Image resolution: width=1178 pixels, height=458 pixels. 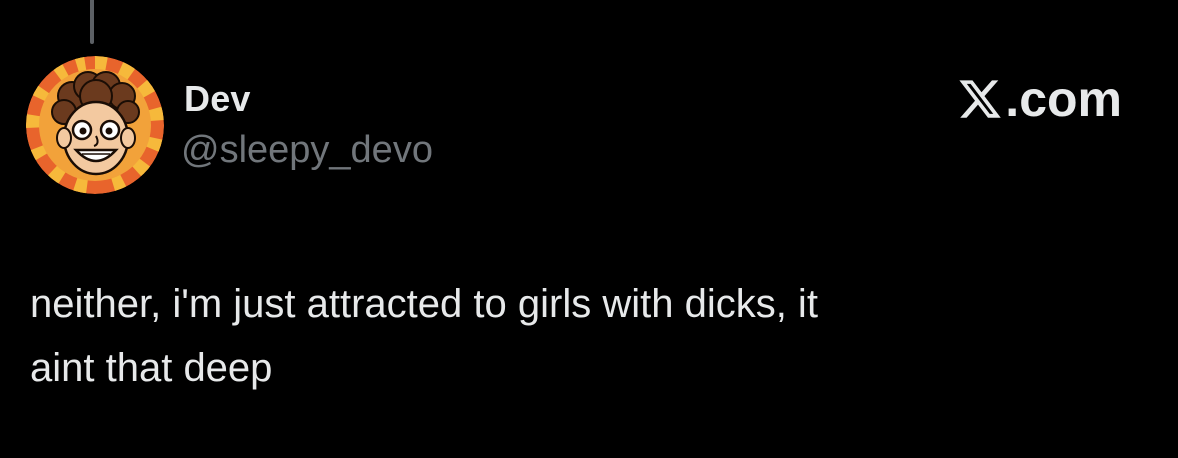 What do you see at coordinates (217, 99) in the screenshot?
I see `author-name: Dev` at bounding box center [217, 99].